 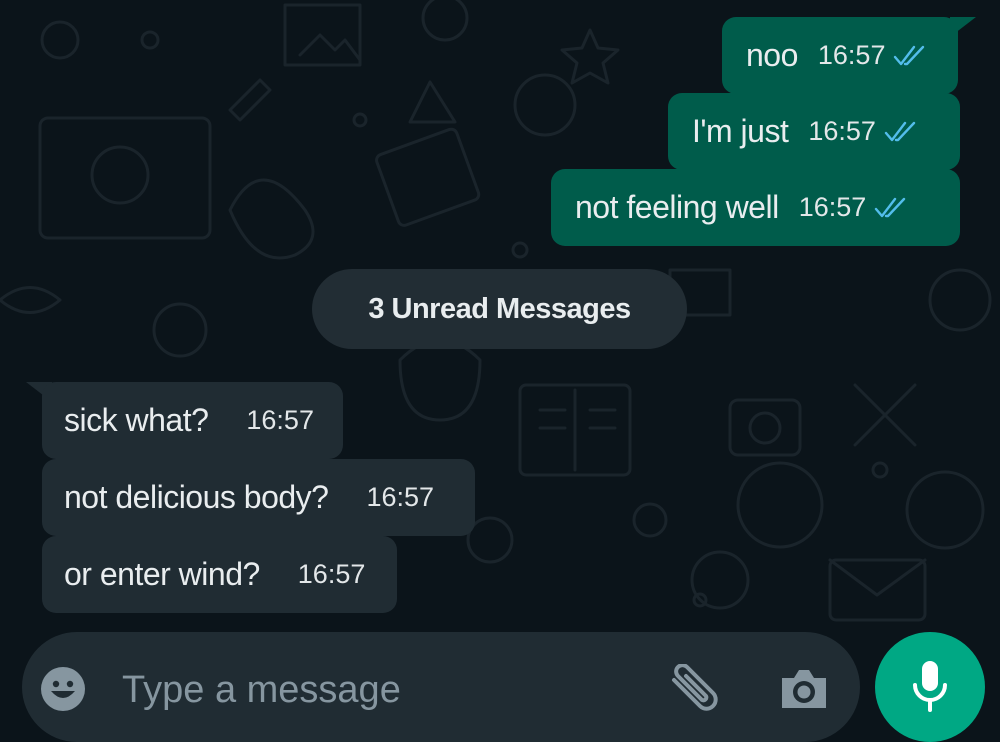 What do you see at coordinates (804, 689) in the screenshot?
I see `camera-icon` at bounding box center [804, 689].